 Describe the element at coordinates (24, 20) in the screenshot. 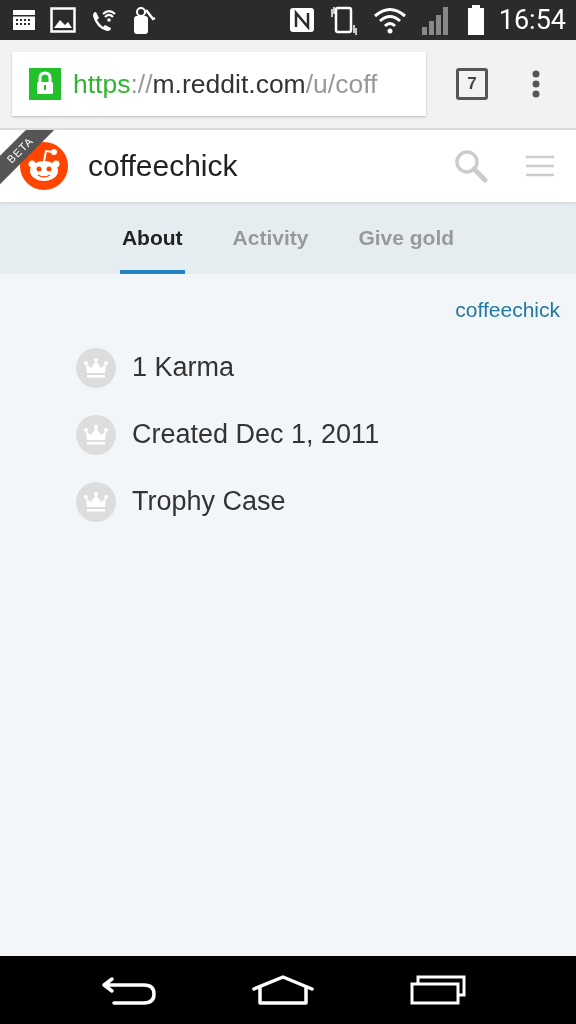

I see `calendar-icon` at that location.